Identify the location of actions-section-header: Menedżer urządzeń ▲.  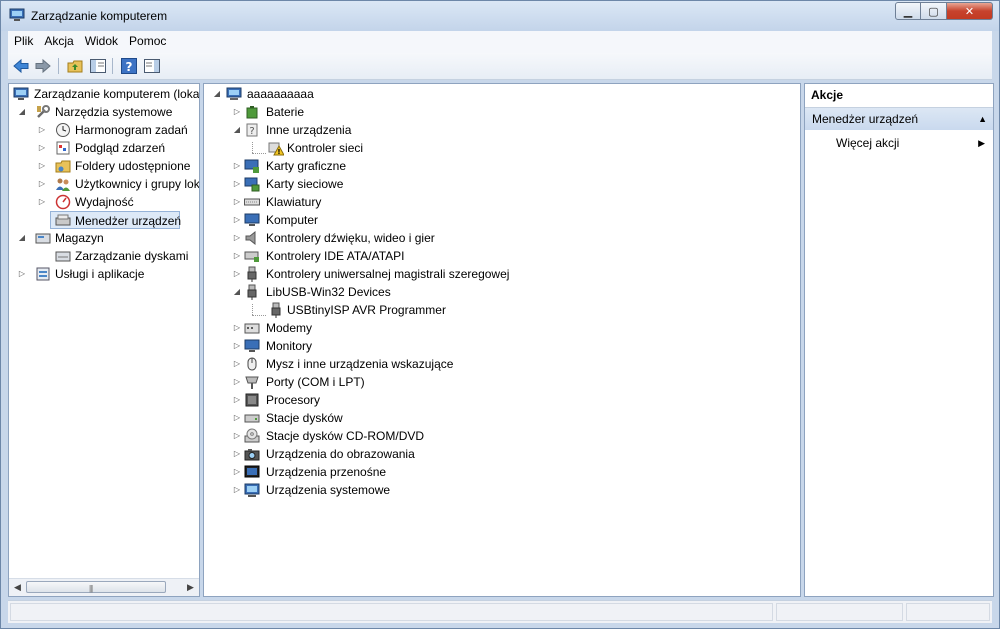
(899, 119).